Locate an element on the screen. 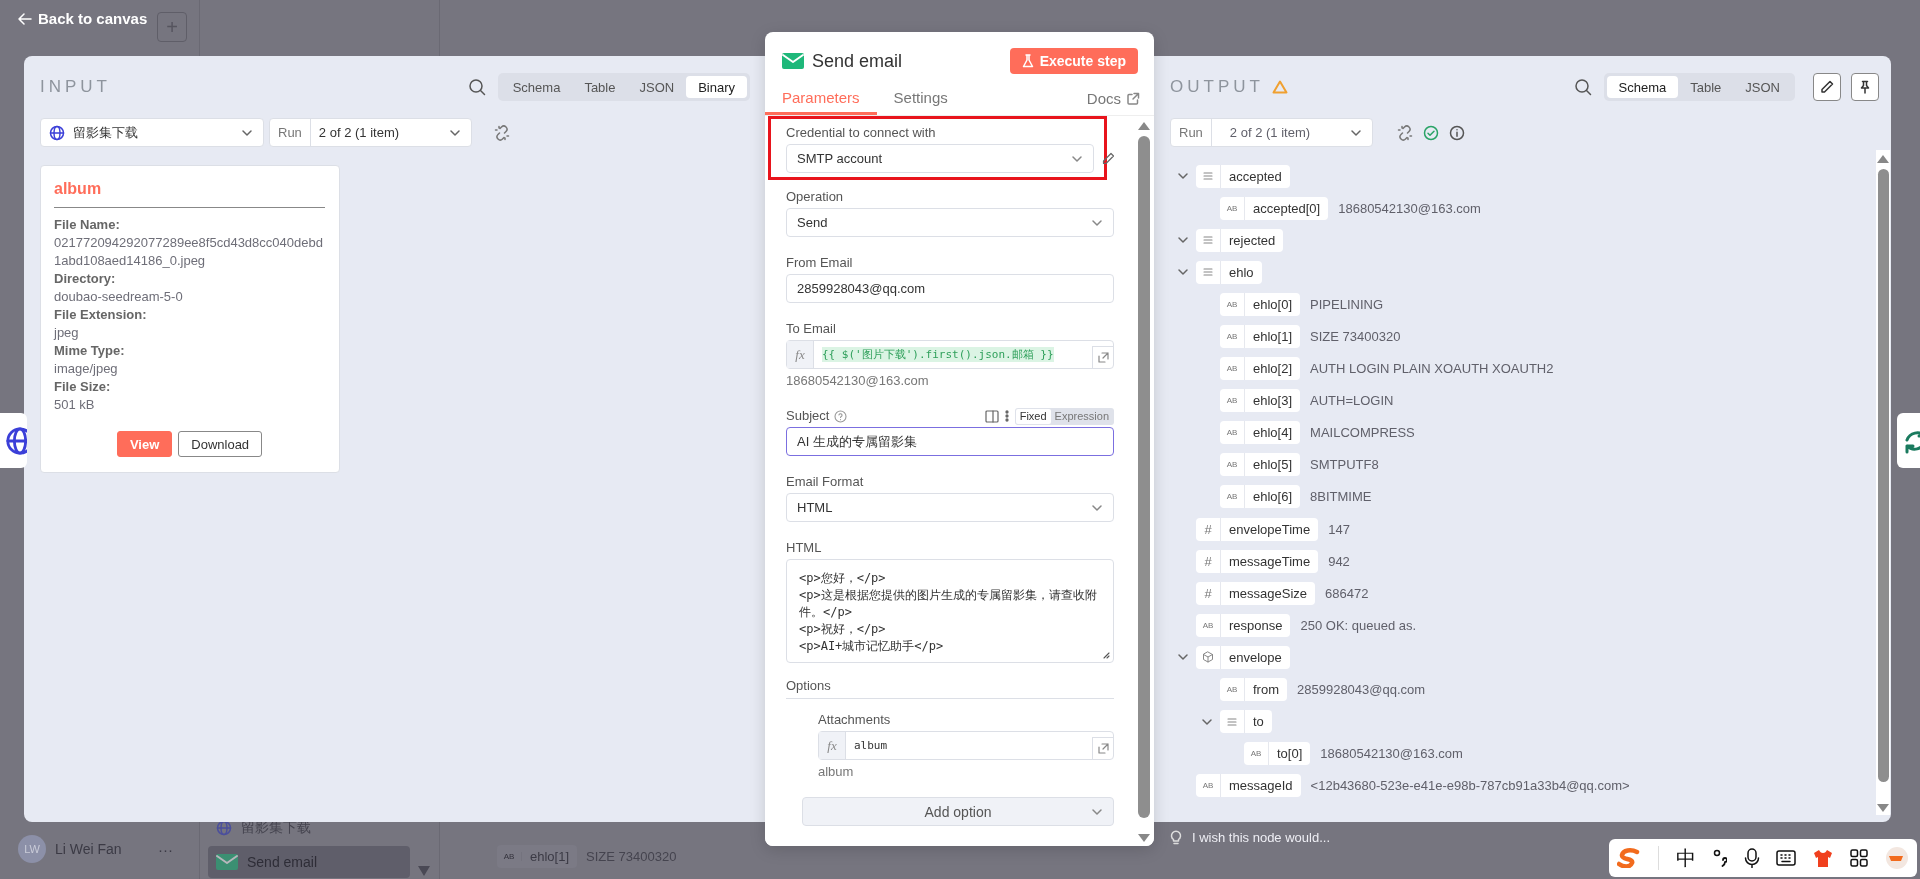 This screenshot has width=1920, height=879. pin-button is located at coordinates (1865, 87).